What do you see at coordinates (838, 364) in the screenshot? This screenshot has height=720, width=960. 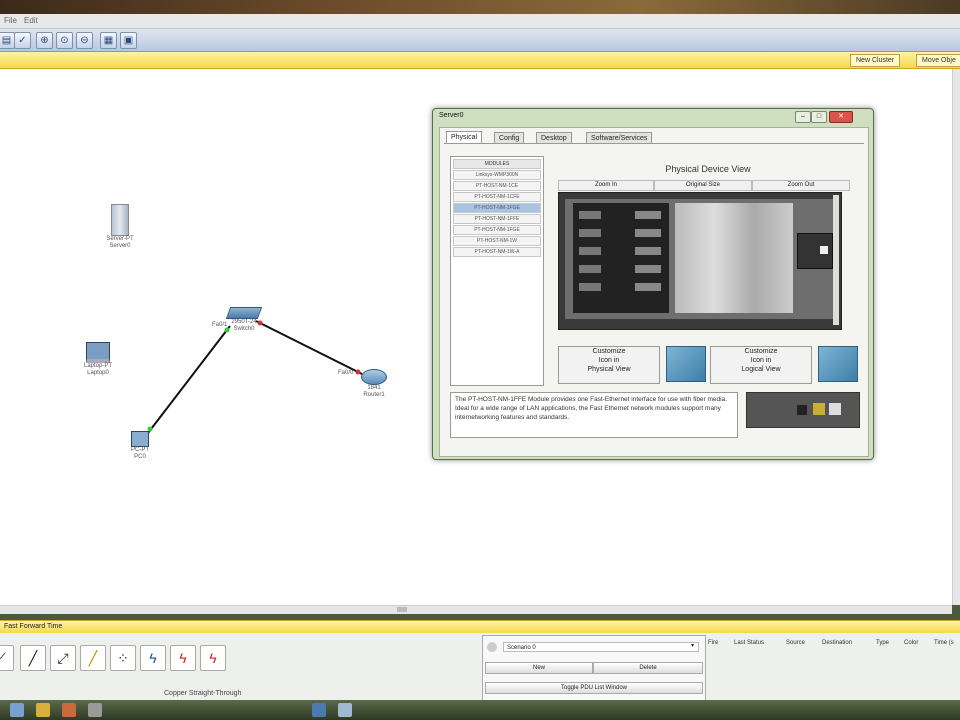 I see `logical-icon-preview` at bounding box center [838, 364].